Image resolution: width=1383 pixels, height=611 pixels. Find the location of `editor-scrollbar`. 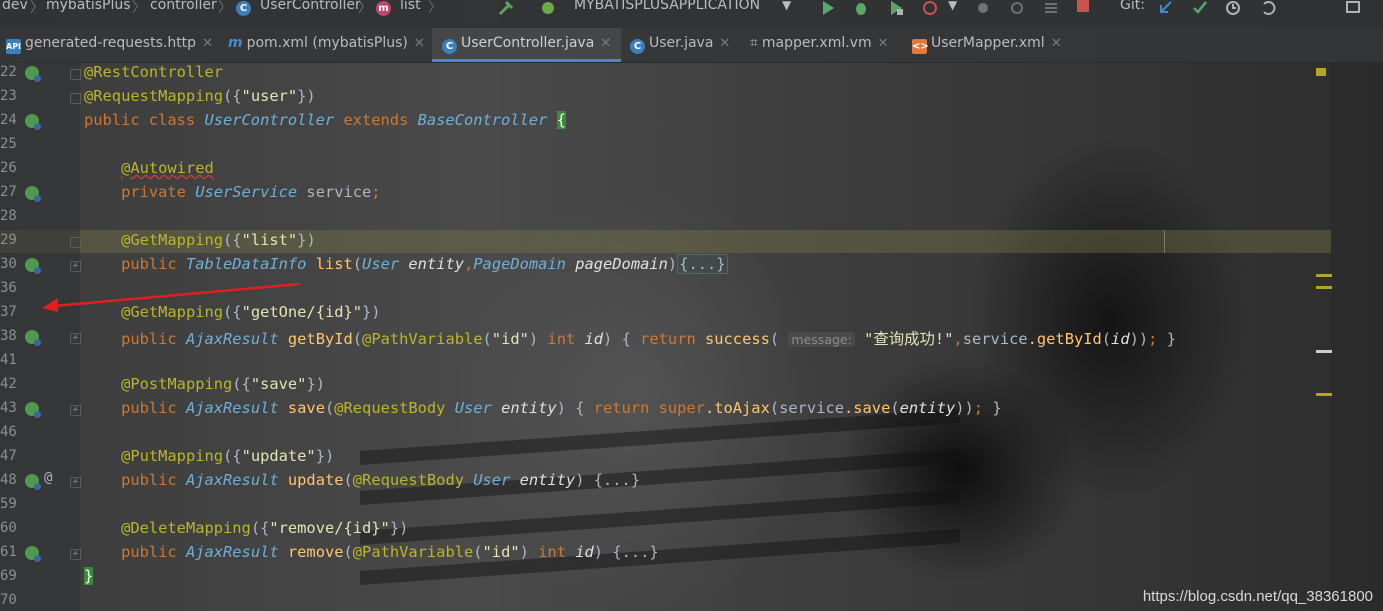

editor-scrollbar is located at coordinates (1357, 336).